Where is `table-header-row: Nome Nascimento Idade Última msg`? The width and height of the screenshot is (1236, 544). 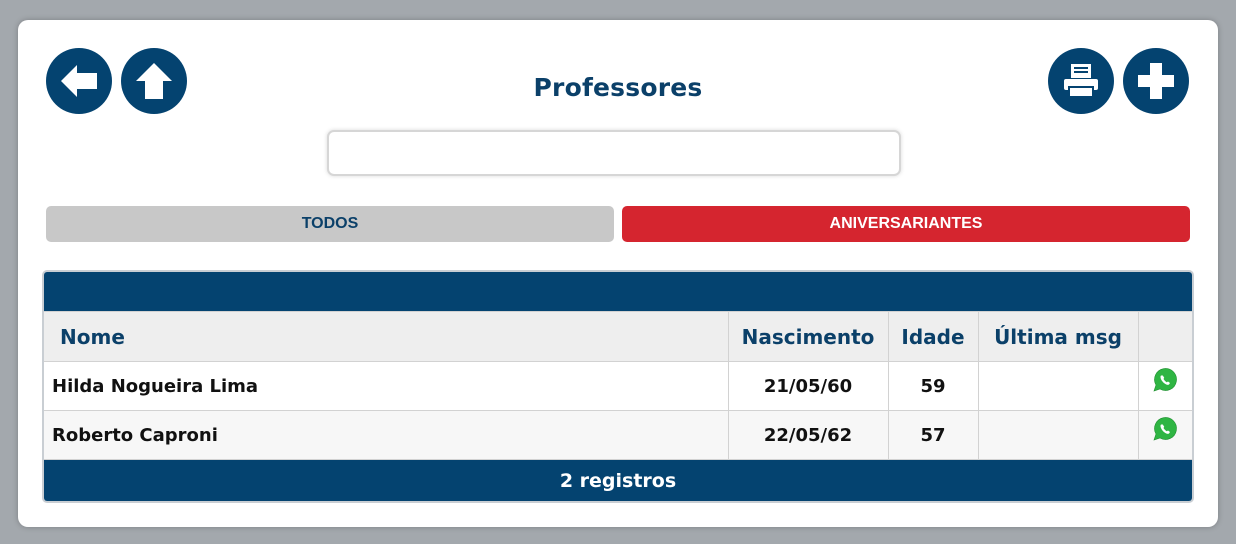 table-header-row: Nome Nascimento Idade Última msg is located at coordinates (618, 336).